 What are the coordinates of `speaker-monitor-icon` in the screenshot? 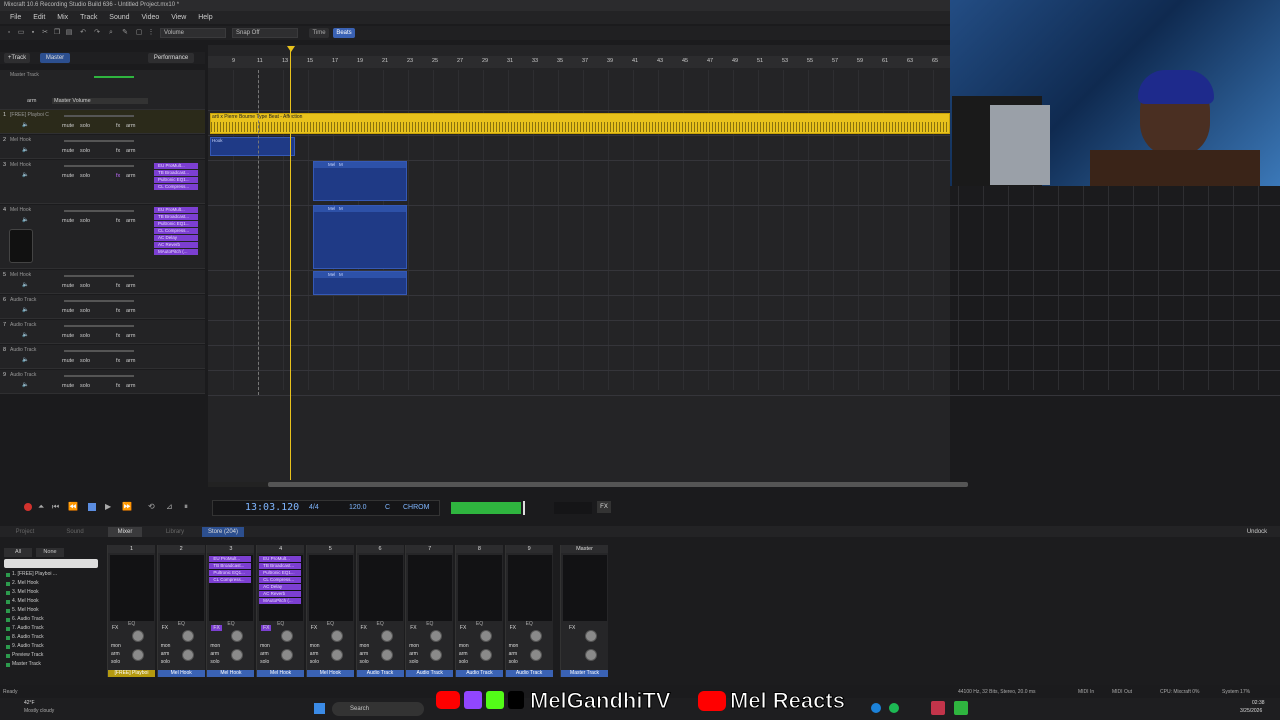 It's located at (21, 246).